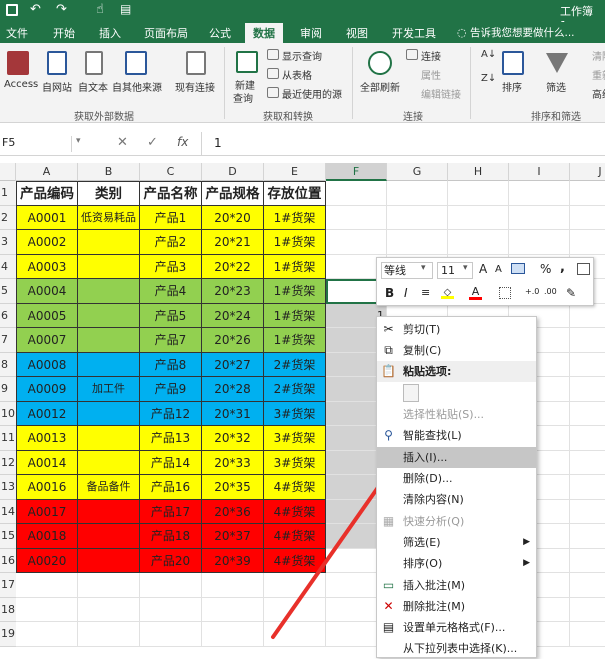 The height and width of the screenshot is (659, 605). Describe the element at coordinates (47, 340) in the screenshot. I see `table-cell: A0007` at that location.